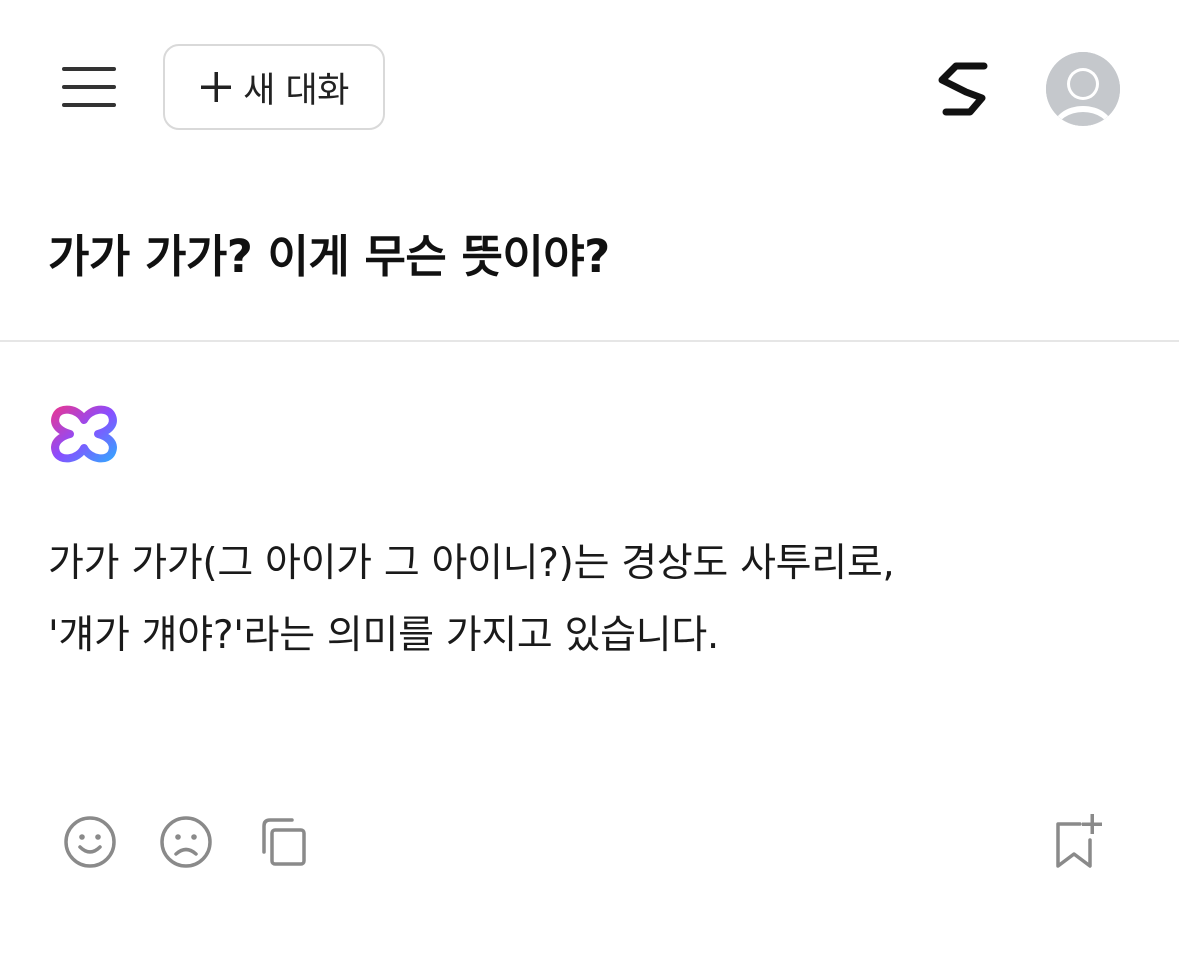 Image resolution: width=1179 pixels, height=956 pixels. I want to click on copy-icon, so click(282, 842).